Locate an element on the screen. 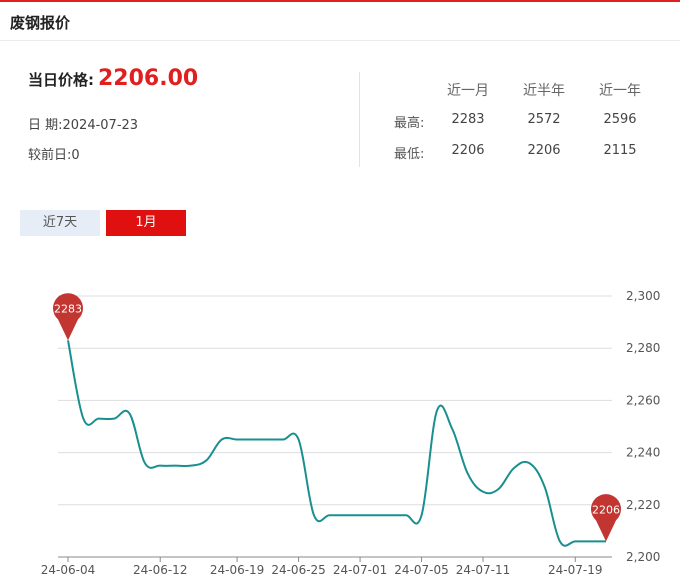 The height and width of the screenshot is (578, 680). y-tick-label: 2,220 is located at coordinates (643, 505).